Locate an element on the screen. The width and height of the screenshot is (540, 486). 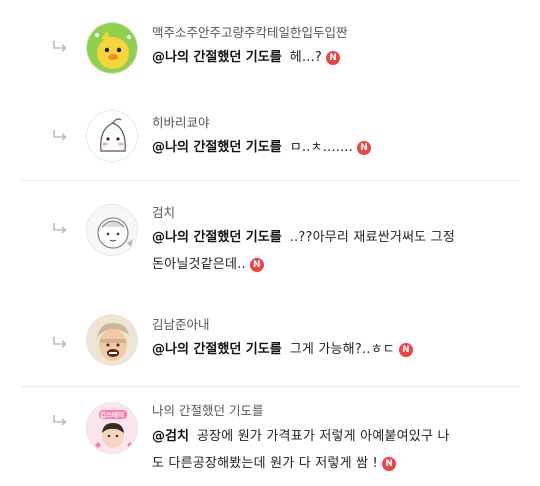
comment-author: 히바리쿄야 is located at coordinates (181, 121).